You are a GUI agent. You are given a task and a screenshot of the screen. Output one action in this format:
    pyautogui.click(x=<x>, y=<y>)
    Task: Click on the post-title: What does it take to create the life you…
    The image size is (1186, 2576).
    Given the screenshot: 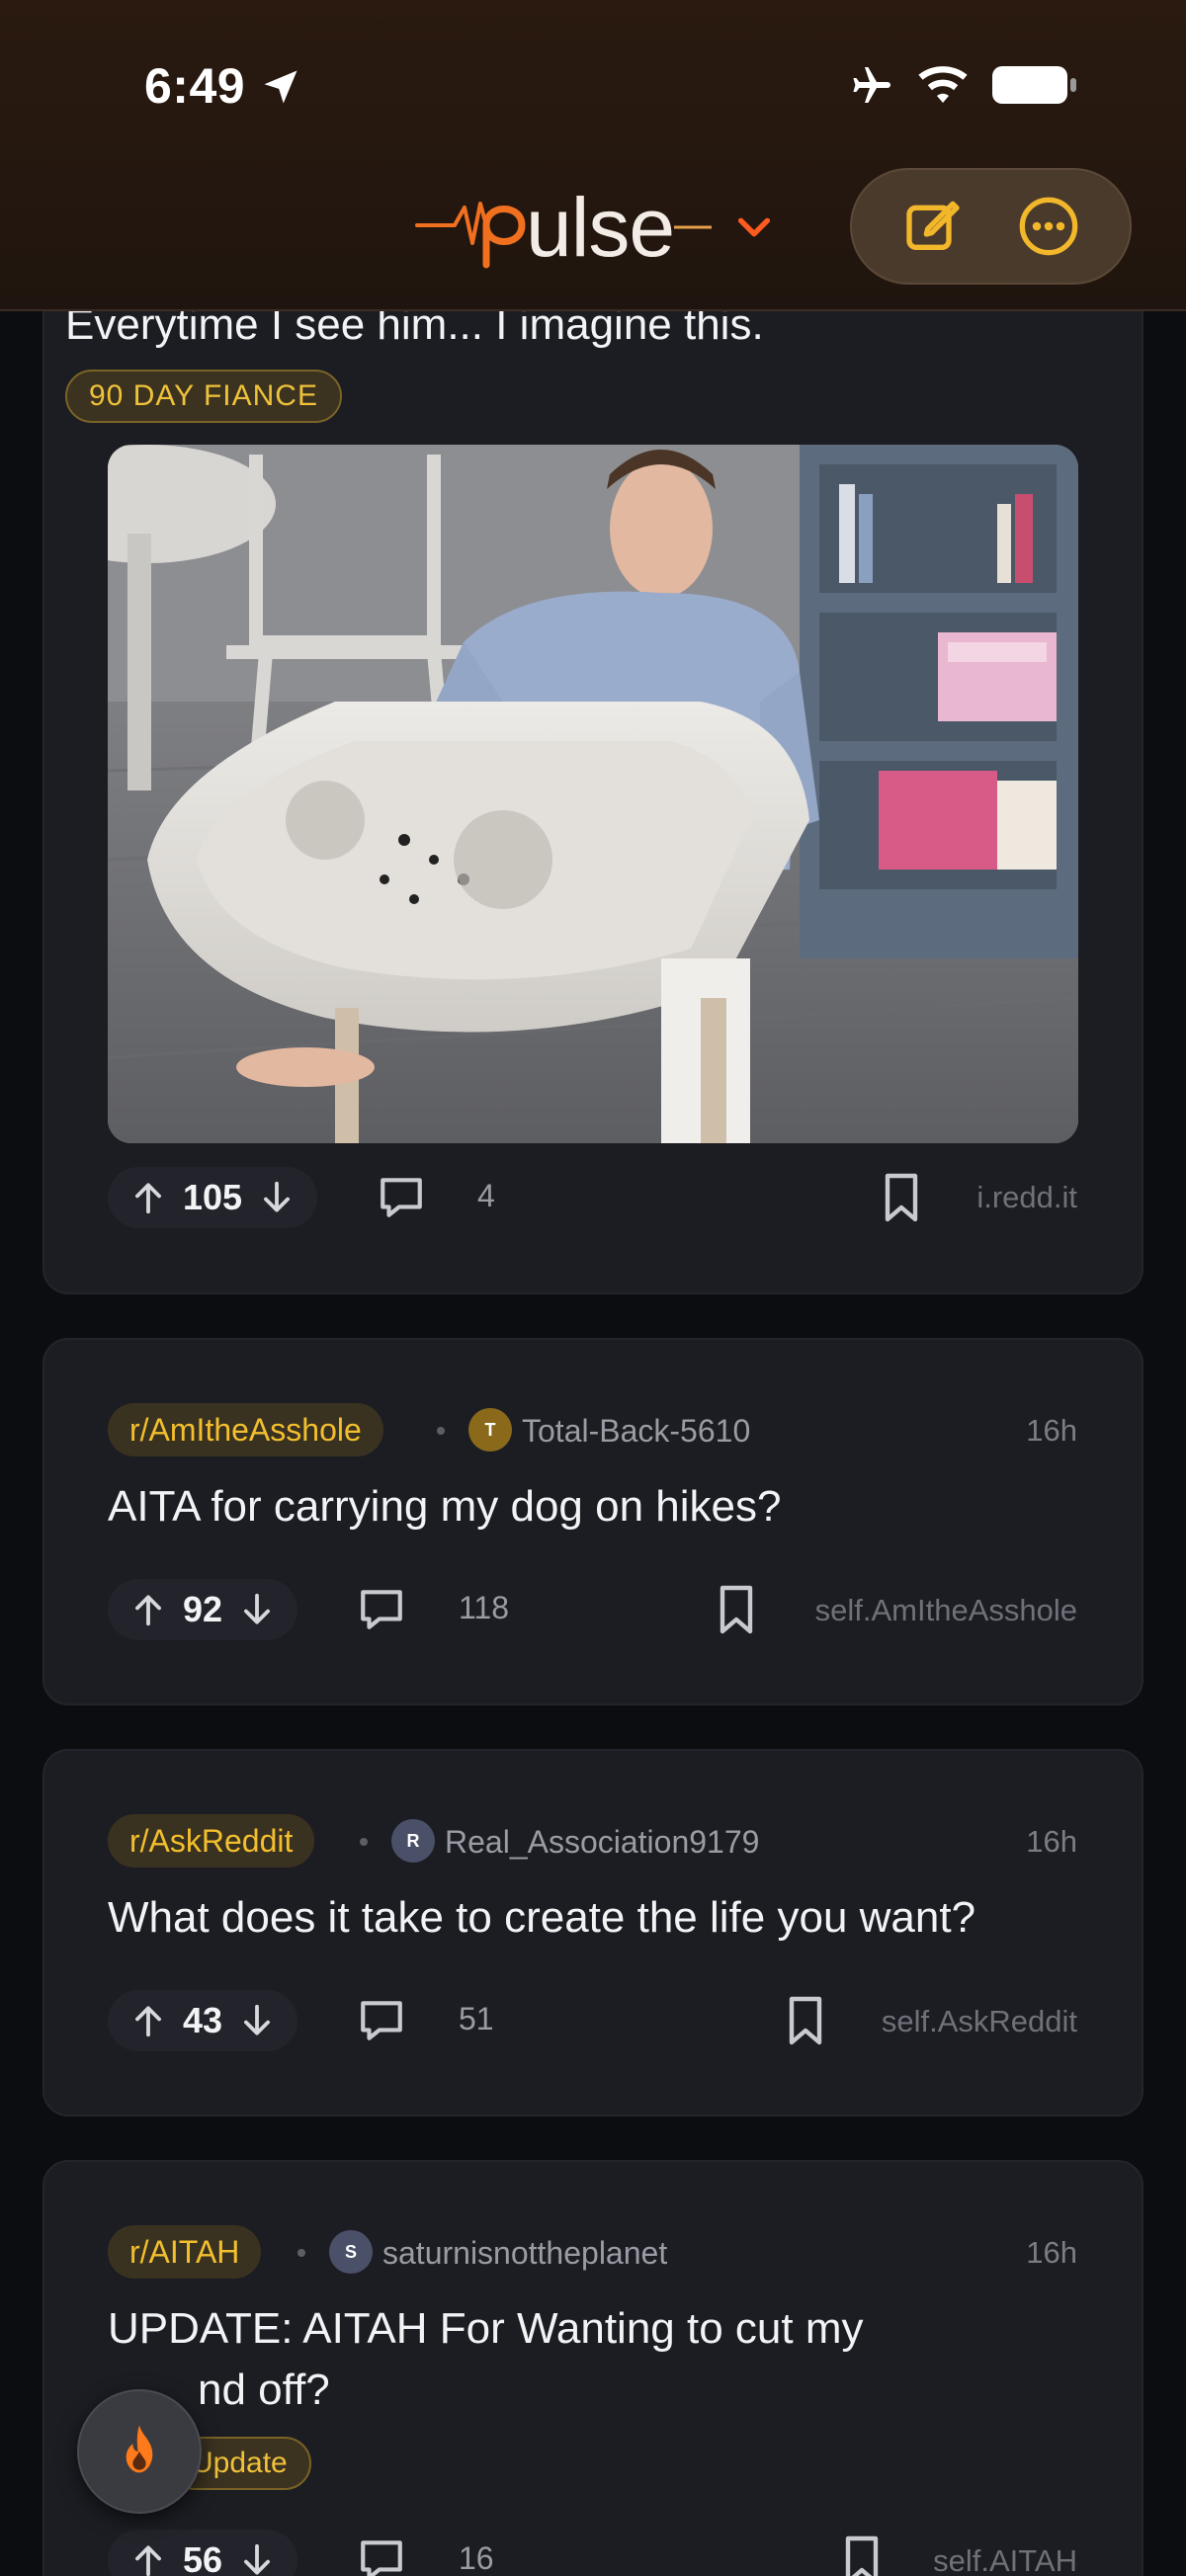 What is the action you would take?
    pyautogui.click(x=541, y=1918)
    